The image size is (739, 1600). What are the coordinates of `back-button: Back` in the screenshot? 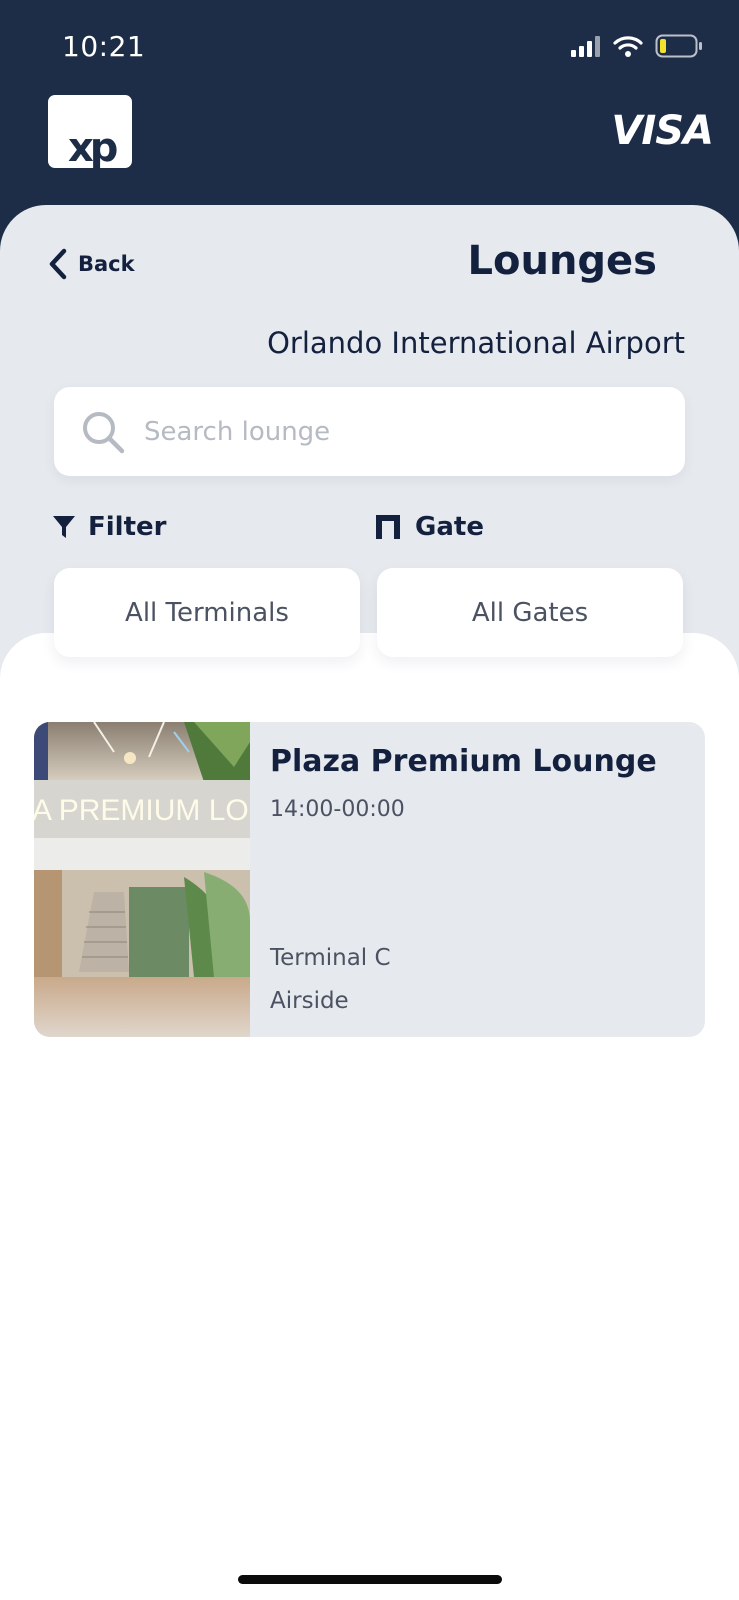 It's located at (91, 264).